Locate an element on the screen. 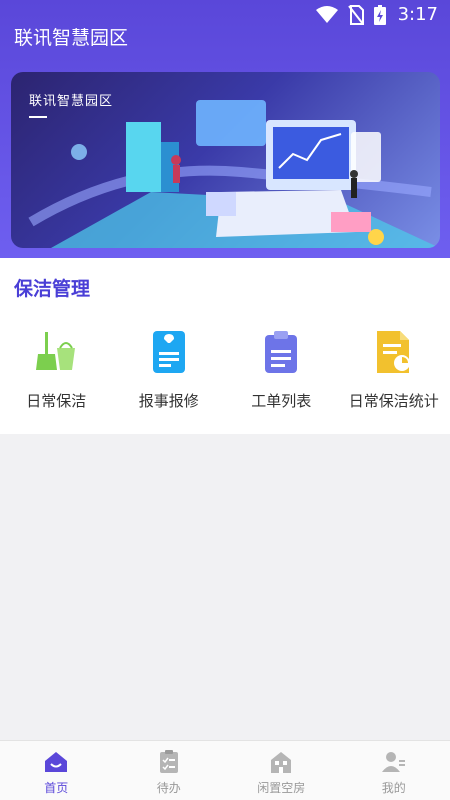 The width and height of the screenshot is (450, 800). tab-vacant-rooms-label: 闲置空房 is located at coordinates (281, 788).